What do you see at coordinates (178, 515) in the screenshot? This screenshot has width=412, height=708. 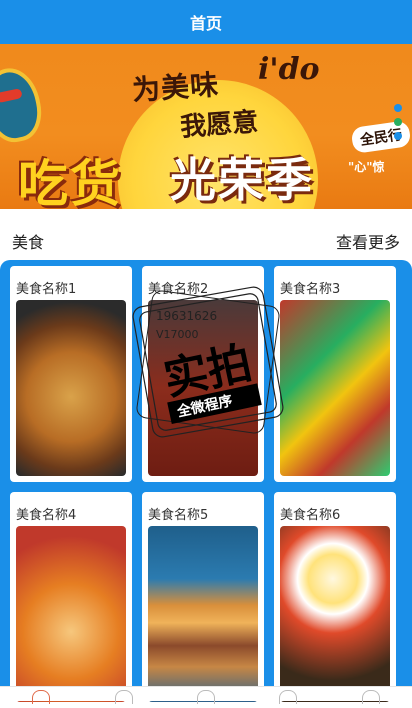 I see `food-name: 美食名称5` at bounding box center [178, 515].